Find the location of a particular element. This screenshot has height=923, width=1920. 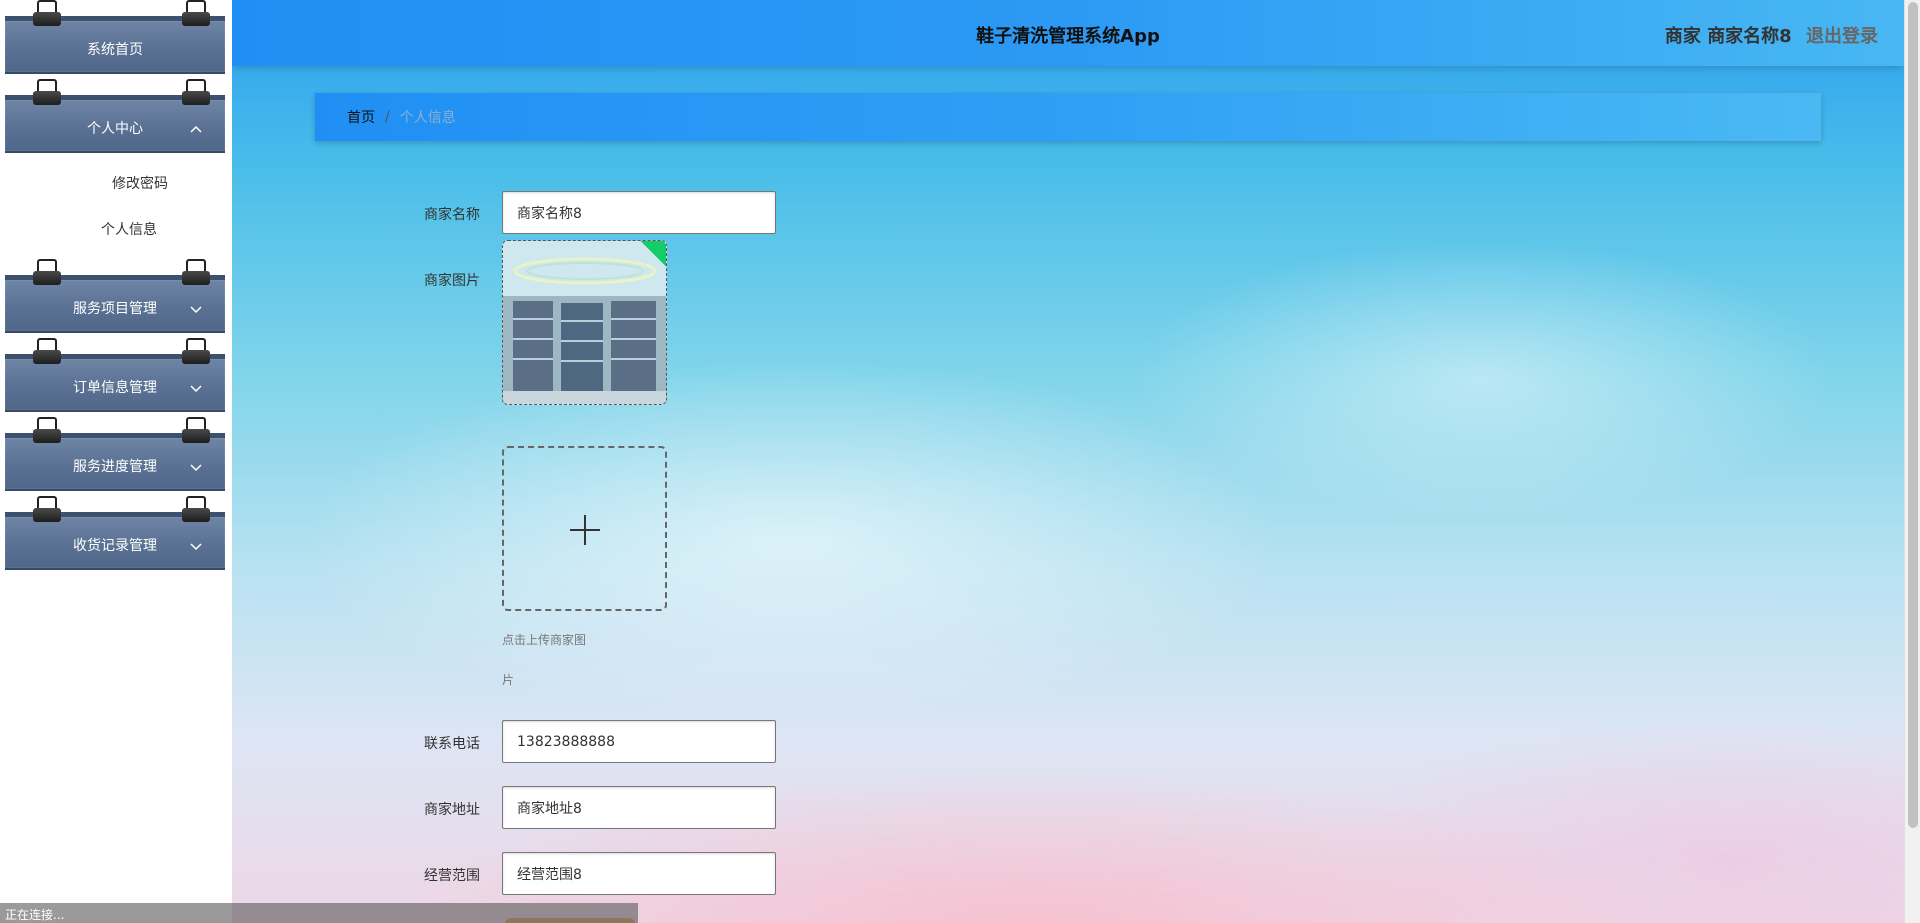

sidebar-item-label: 收货记录管理 is located at coordinates (115, 545).